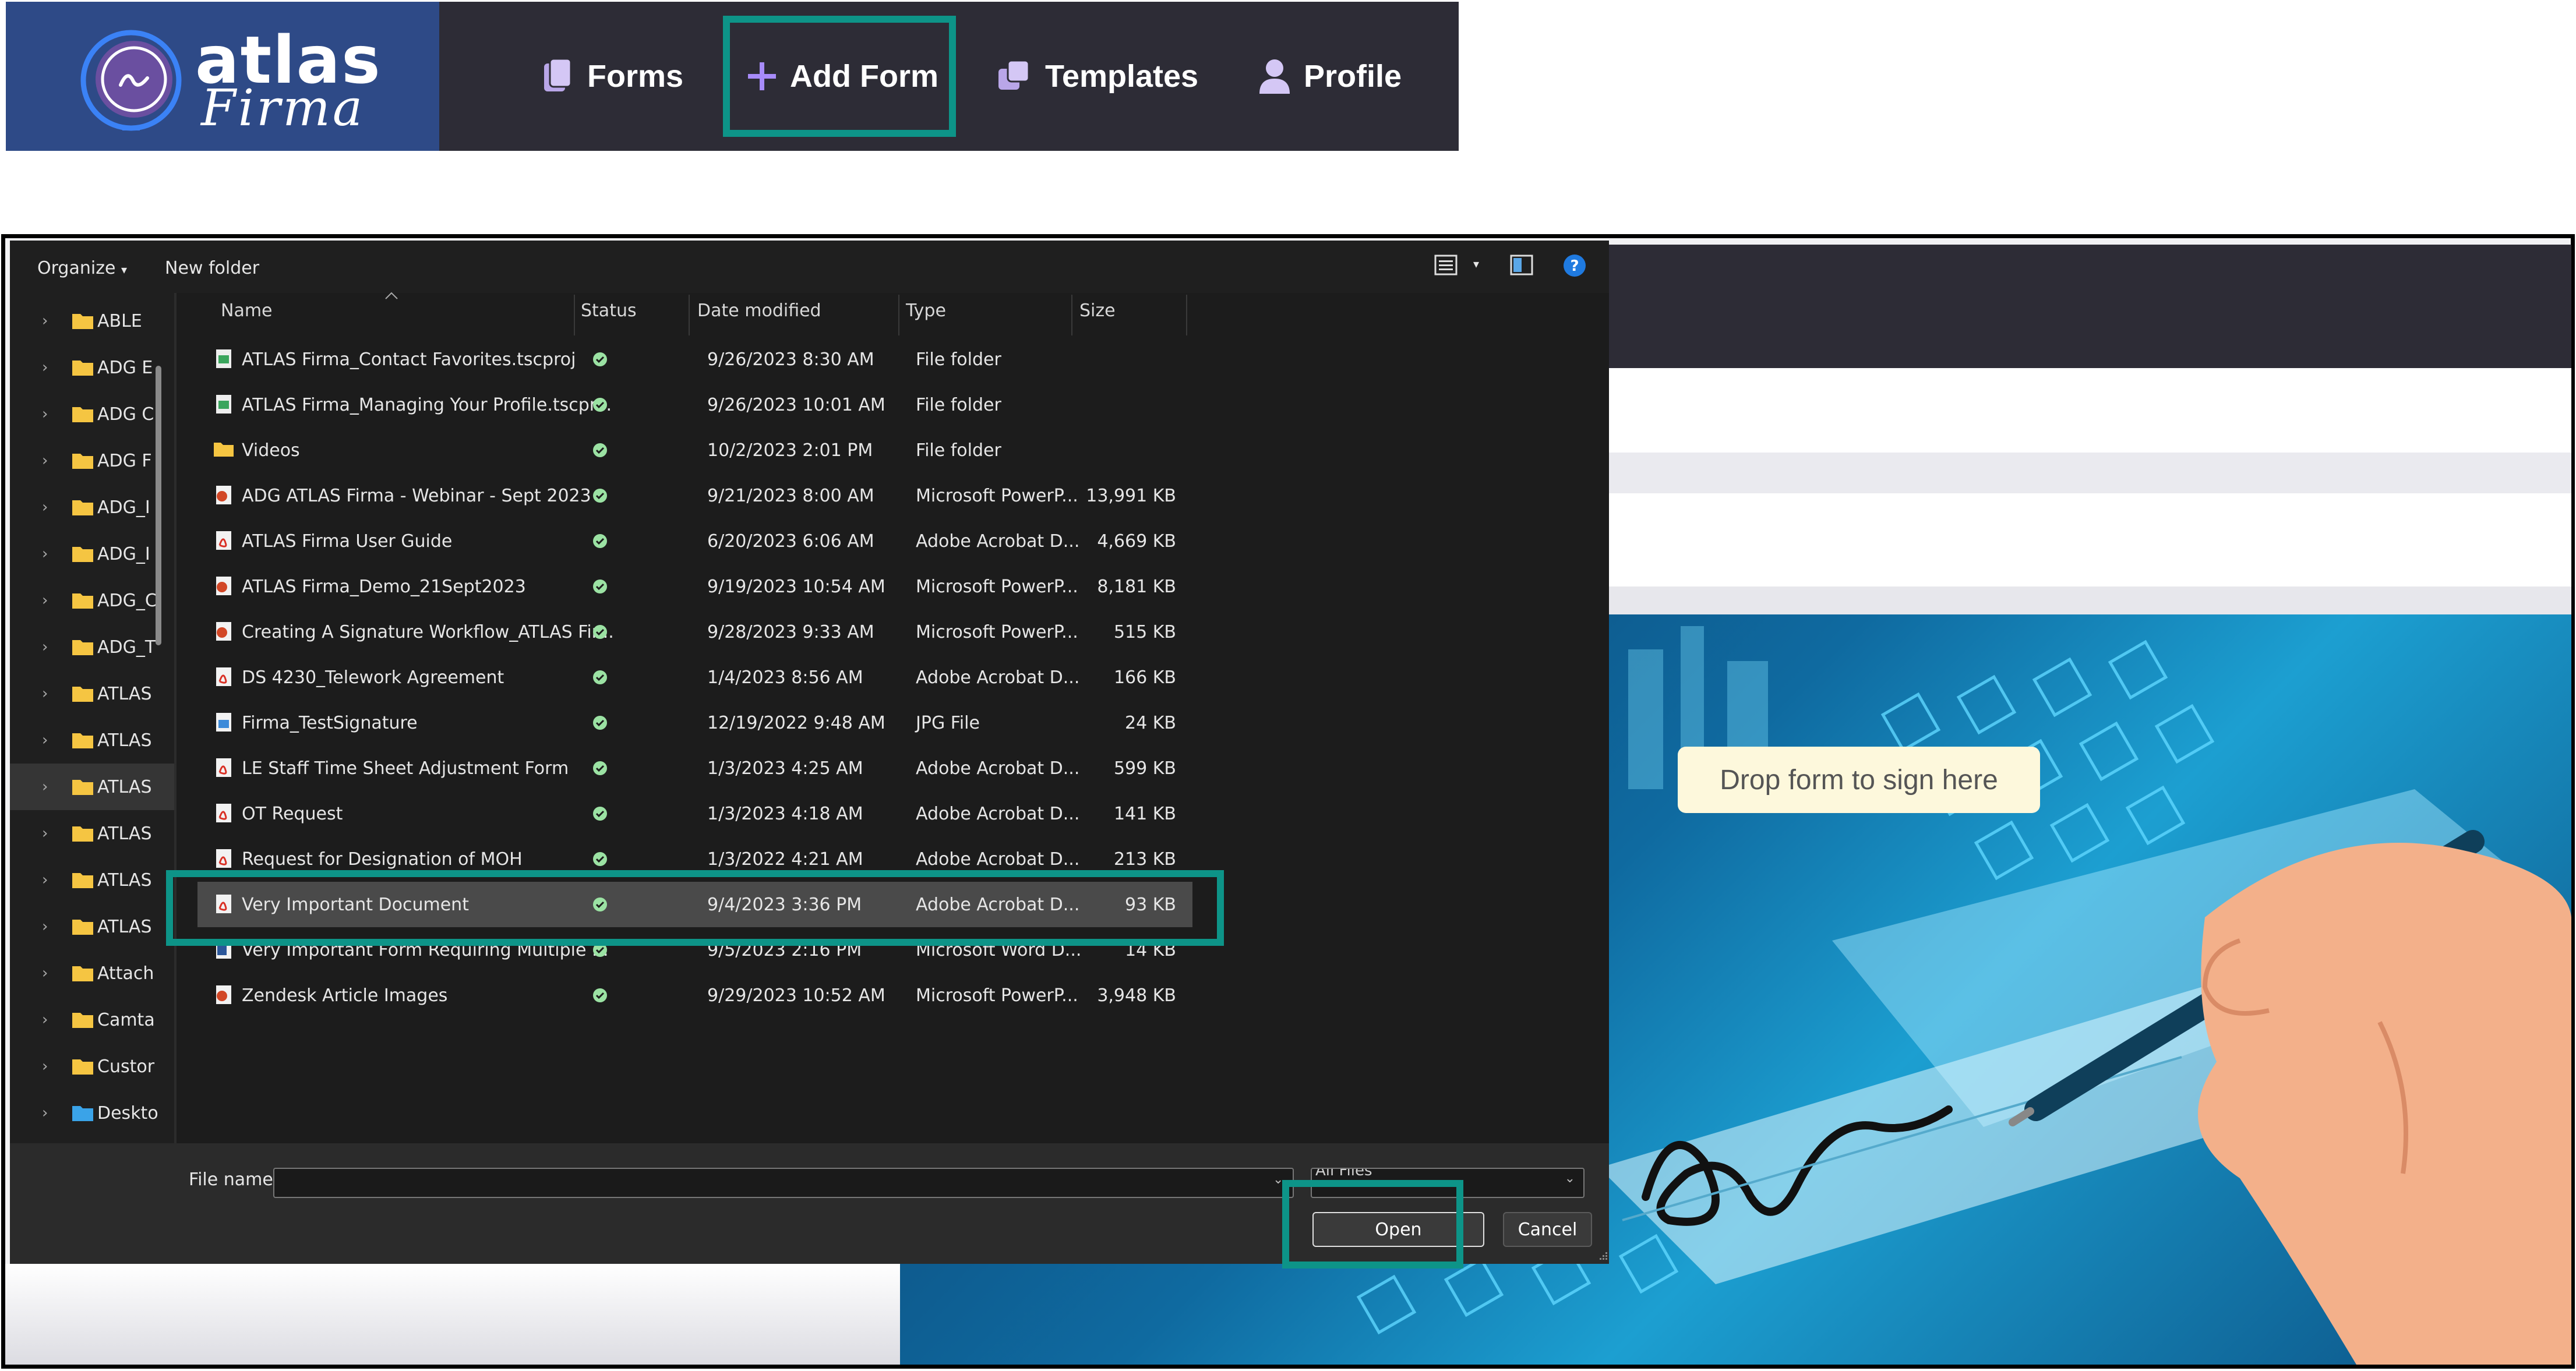 This screenshot has width=2576, height=1371. What do you see at coordinates (92, 1113) in the screenshot?
I see `nav-folder-item: › Deskto` at bounding box center [92, 1113].